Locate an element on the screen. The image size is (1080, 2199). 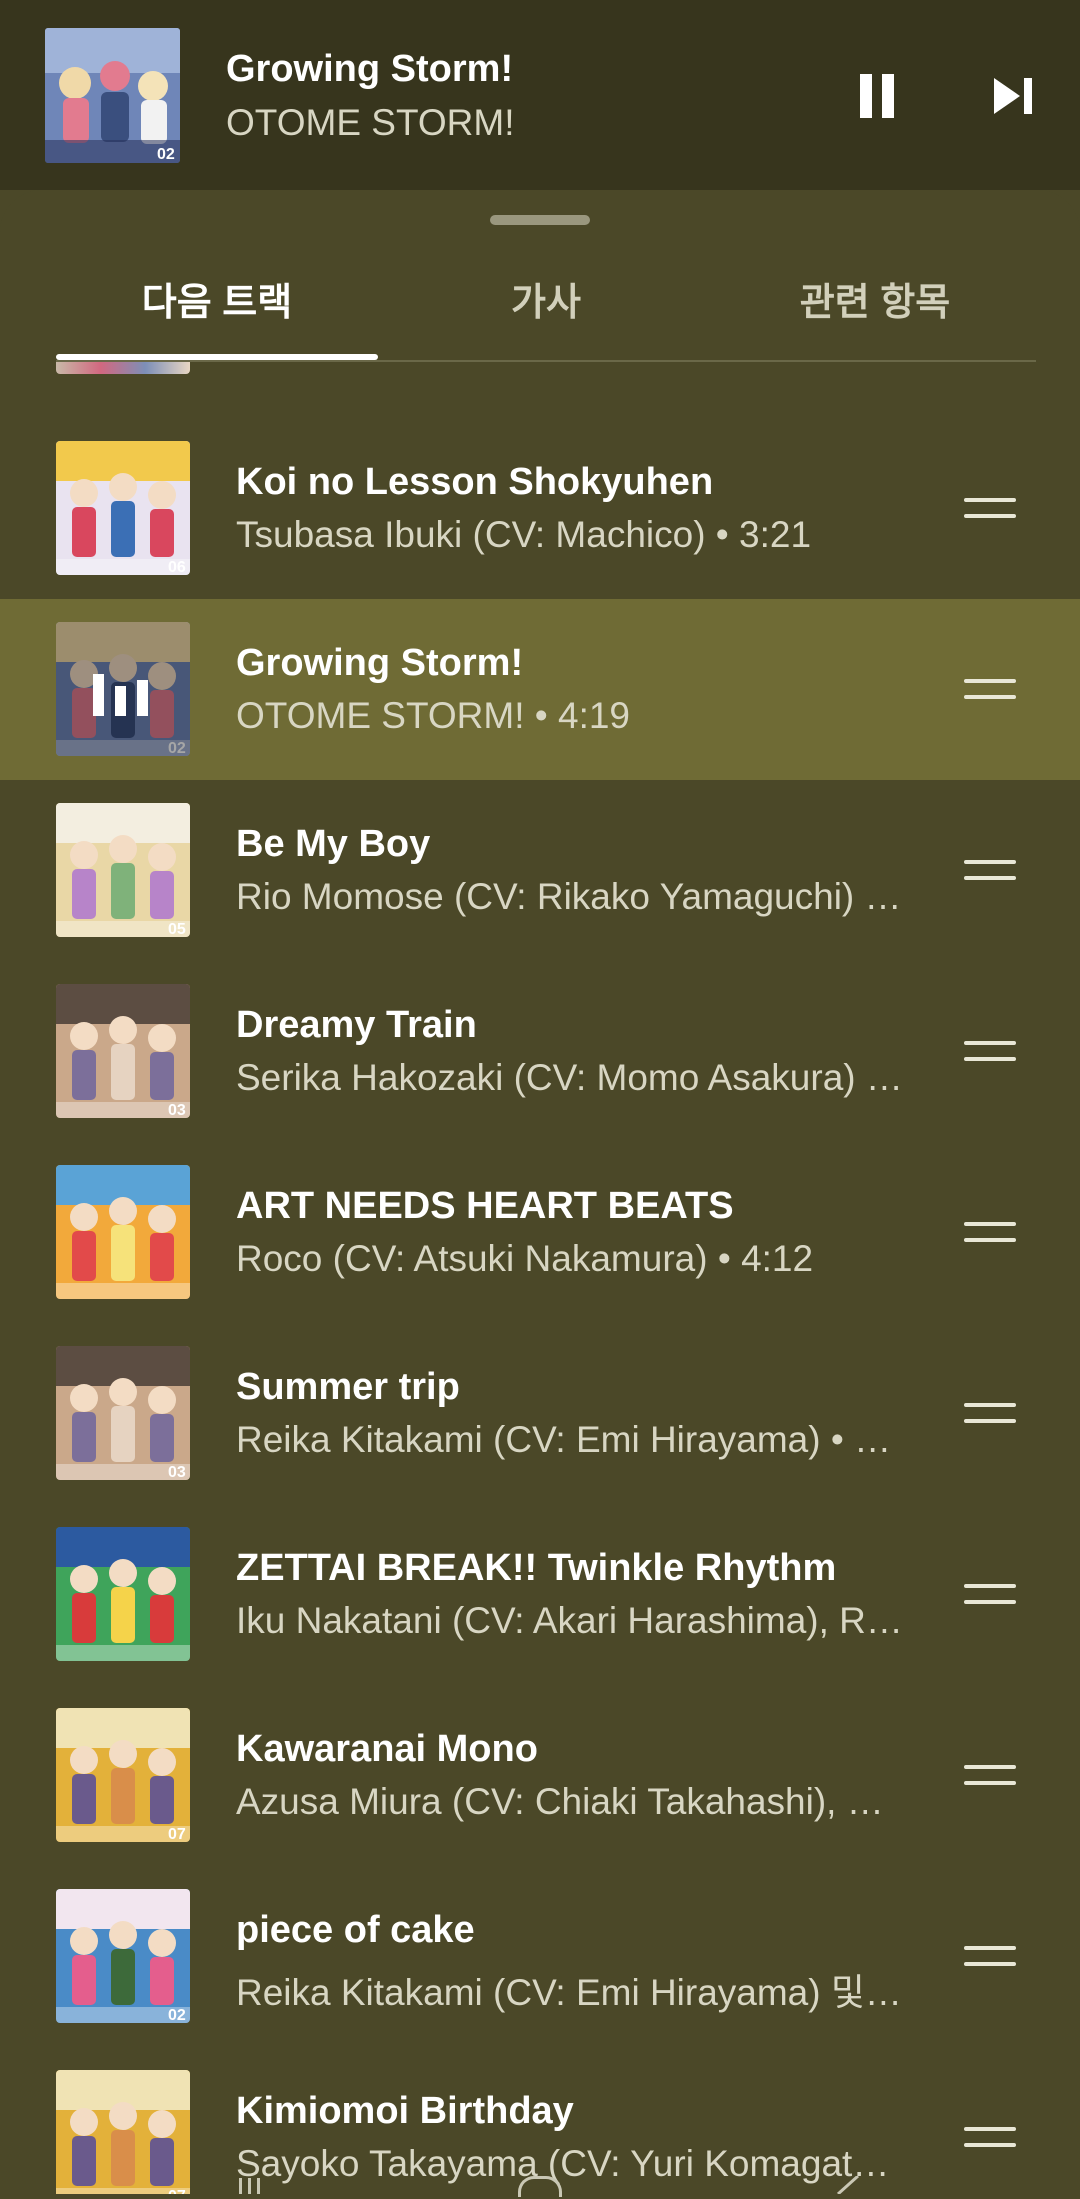
track-subtitle: OTOME STORM! • 4:19 is located at coordinates (433, 715).